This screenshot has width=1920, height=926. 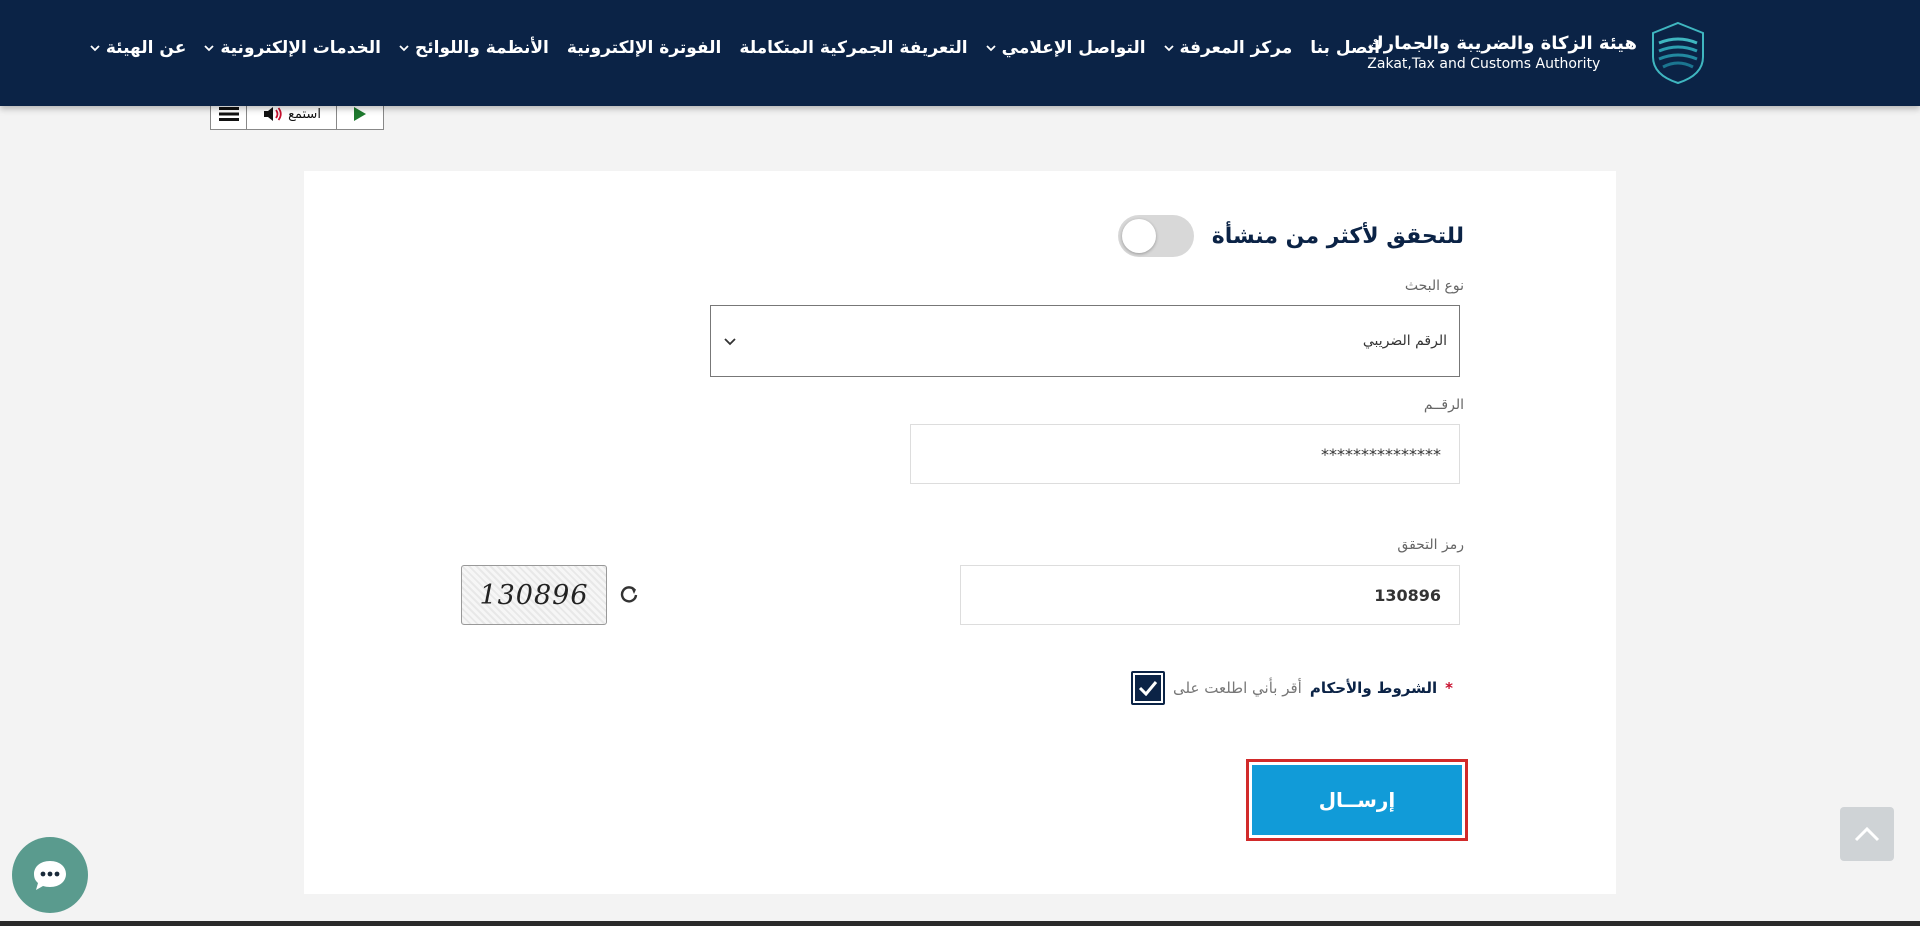 What do you see at coordinates (228, 114) in the screenshot?
I see `hamburger-icon` at bounding box center [228, 114].